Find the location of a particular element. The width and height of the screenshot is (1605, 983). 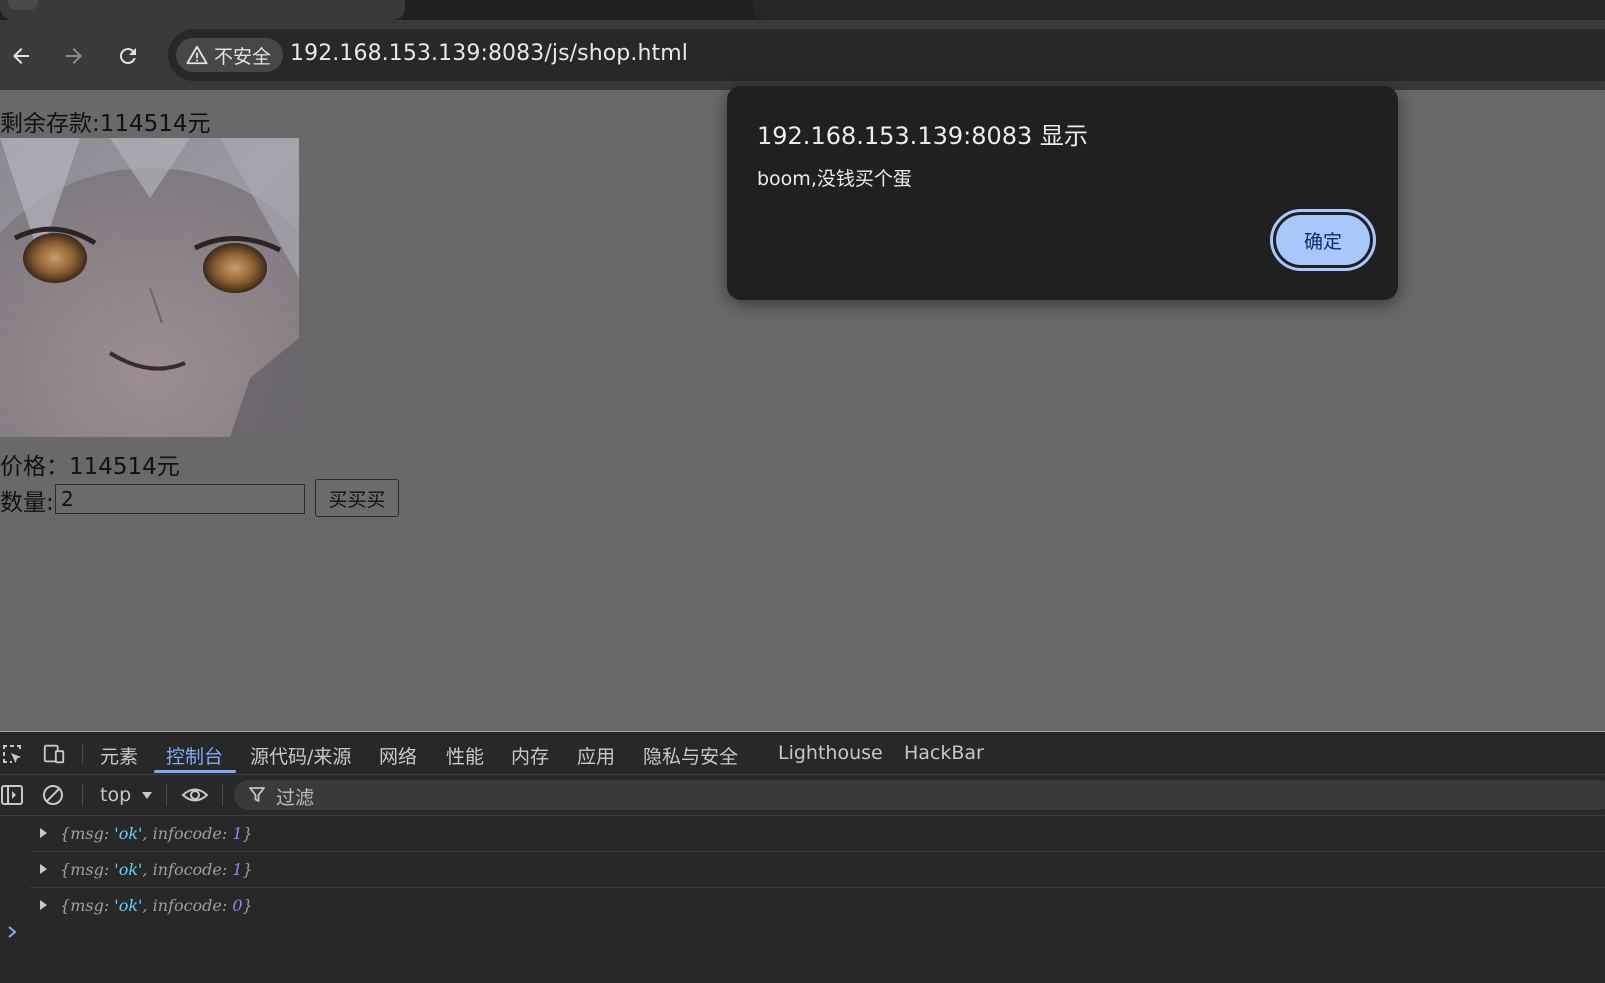

live-expression-eye-icon is located at coordinates (195, 795).